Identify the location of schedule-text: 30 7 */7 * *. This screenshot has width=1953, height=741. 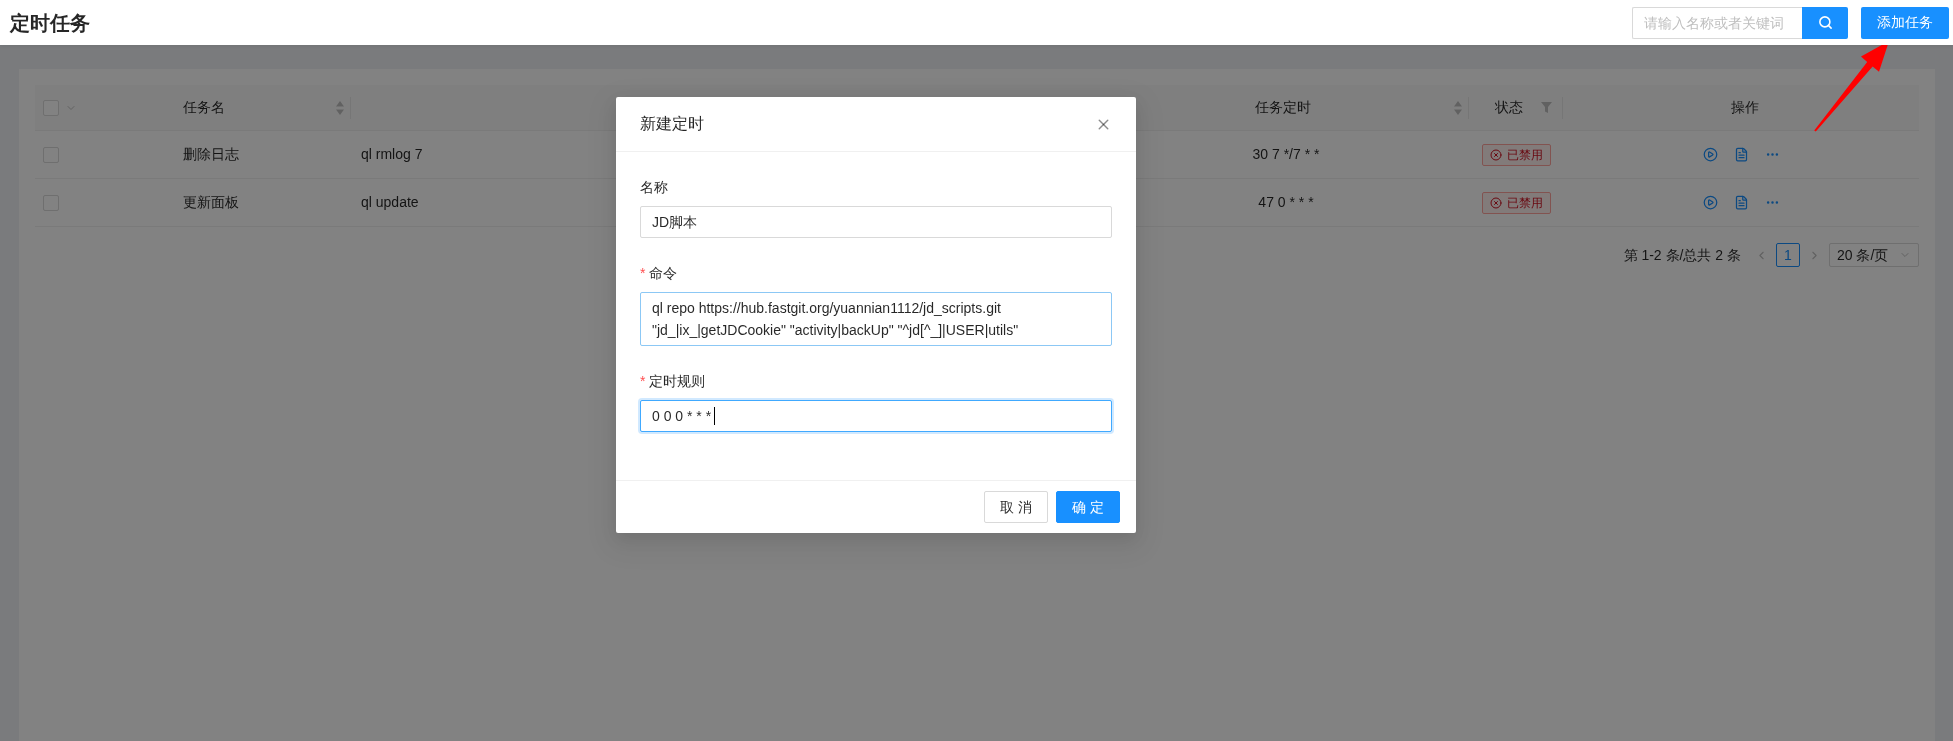
(1286, 154).